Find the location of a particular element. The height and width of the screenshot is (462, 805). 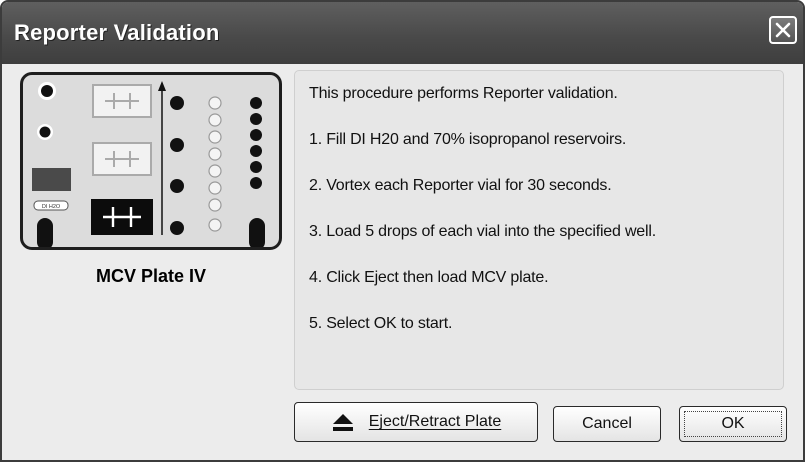

plate-diagram: DI H2O is located at coordinates (151, 161).